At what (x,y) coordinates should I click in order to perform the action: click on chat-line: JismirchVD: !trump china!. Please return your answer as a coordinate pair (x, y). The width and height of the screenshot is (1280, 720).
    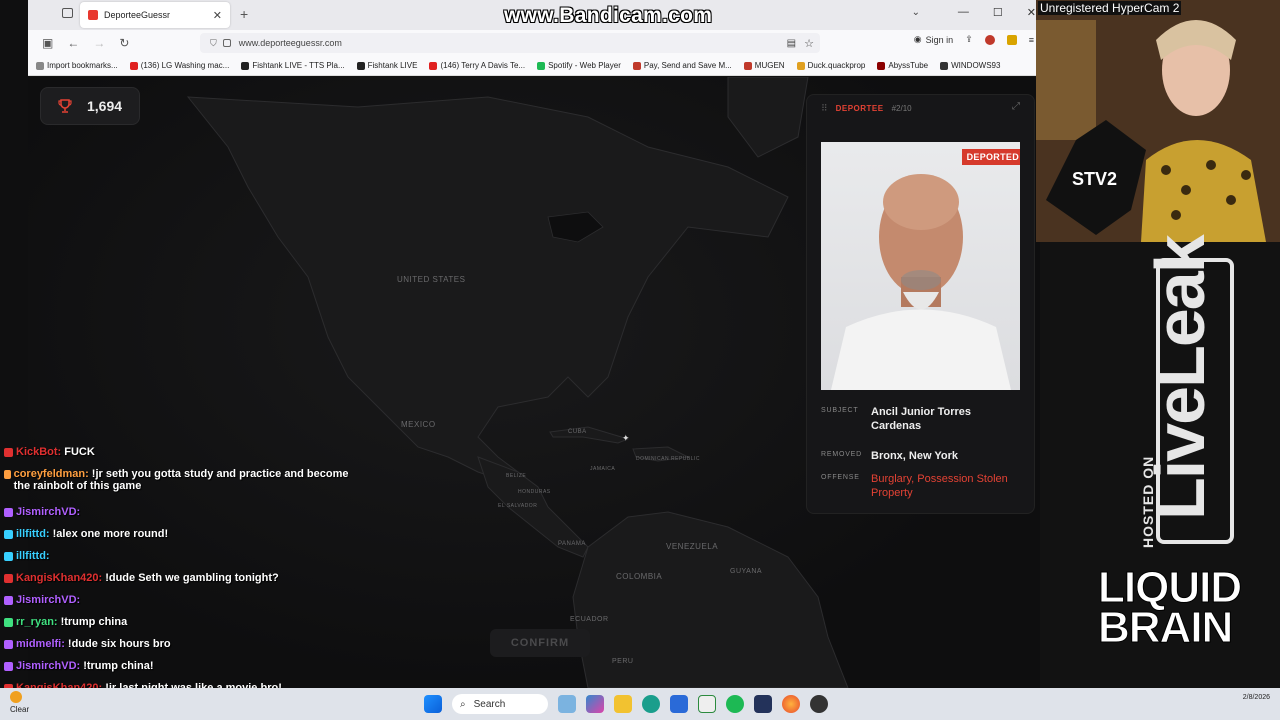
    Looking at the image, I should click on (84, 666).